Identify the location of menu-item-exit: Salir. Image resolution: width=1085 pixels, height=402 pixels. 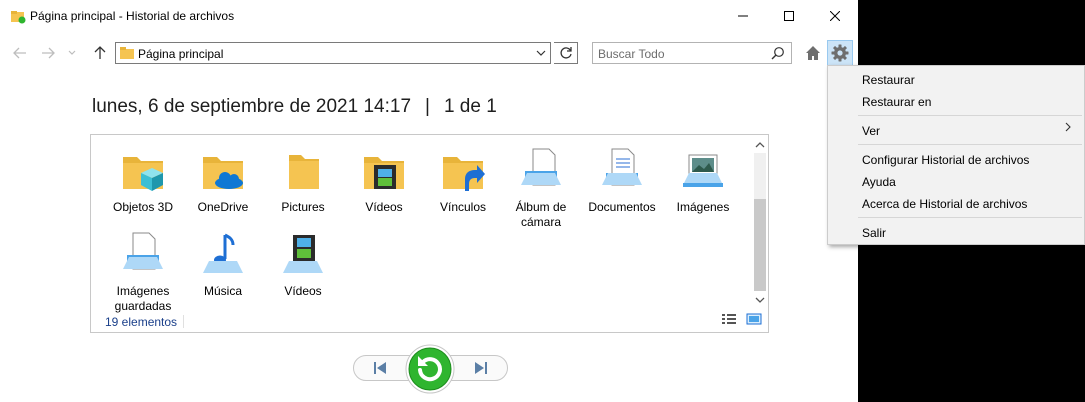
(874, 233).